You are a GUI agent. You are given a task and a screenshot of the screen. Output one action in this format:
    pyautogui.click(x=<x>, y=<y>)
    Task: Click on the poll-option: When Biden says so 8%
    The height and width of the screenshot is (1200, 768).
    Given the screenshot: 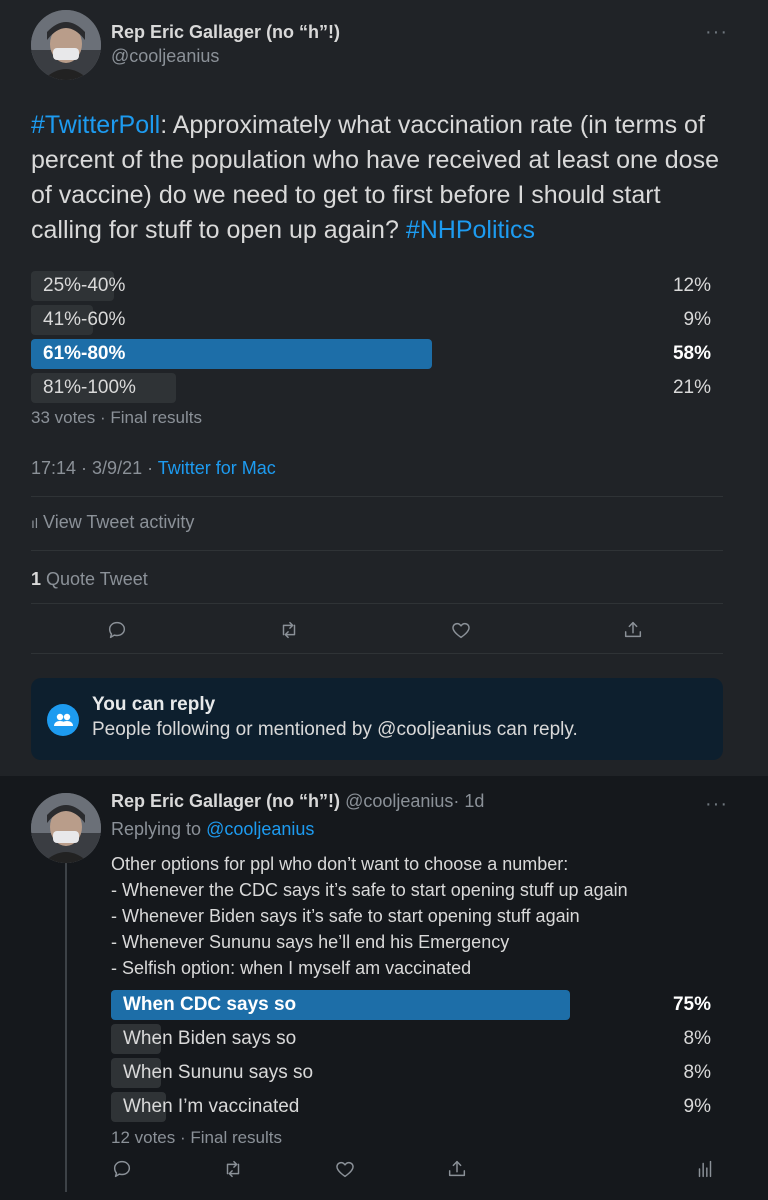 What is the action you would take?
    pyautogui.click(x=417, y=1039)
    